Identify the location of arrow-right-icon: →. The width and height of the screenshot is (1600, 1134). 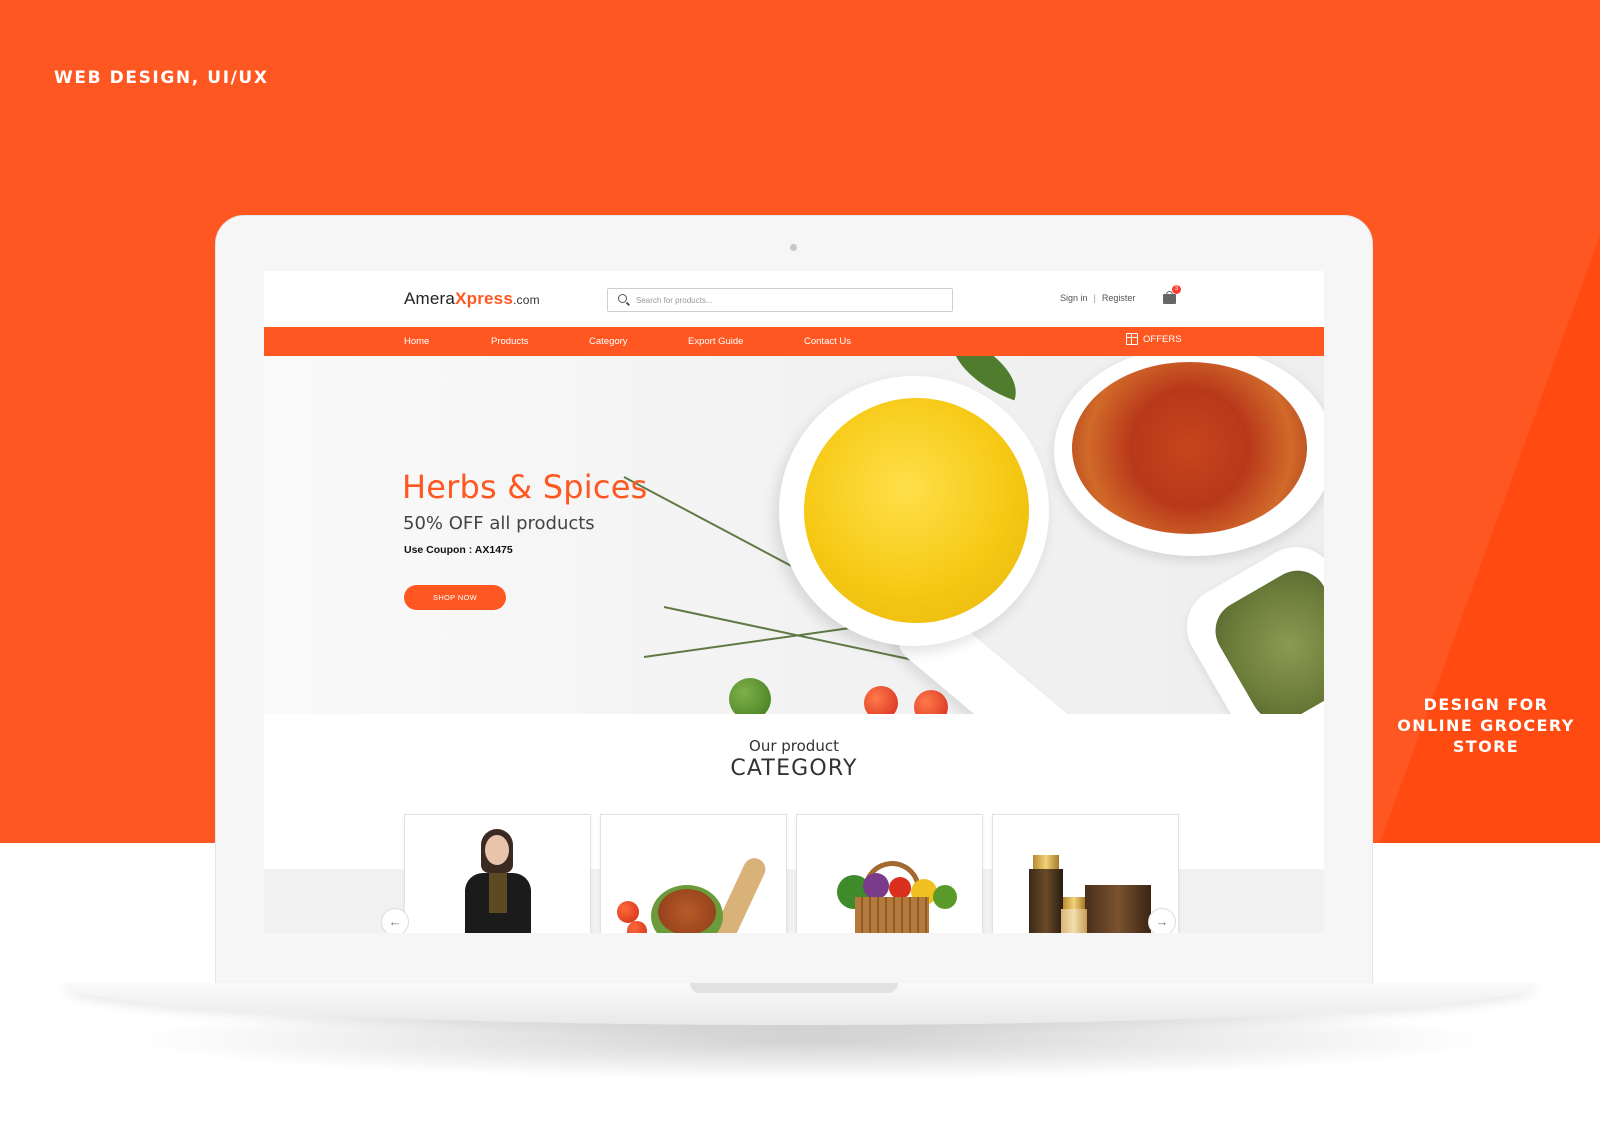
(1162, 920).